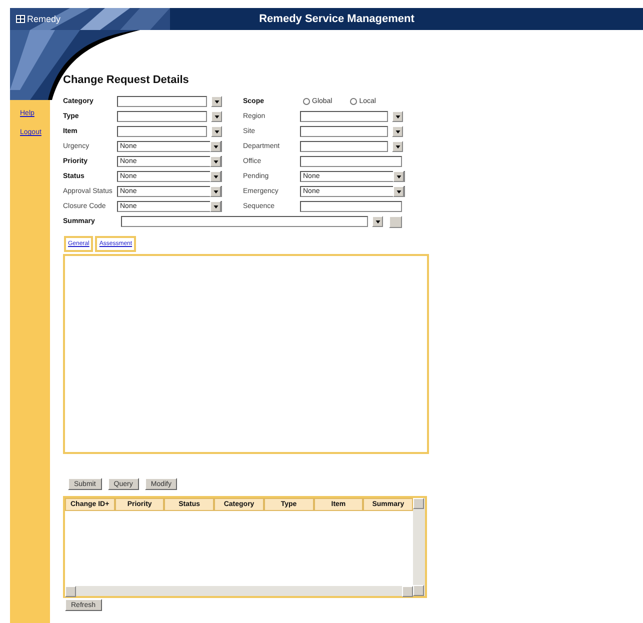  I want to click on horizontal-scrollbar, so click(239, 591).